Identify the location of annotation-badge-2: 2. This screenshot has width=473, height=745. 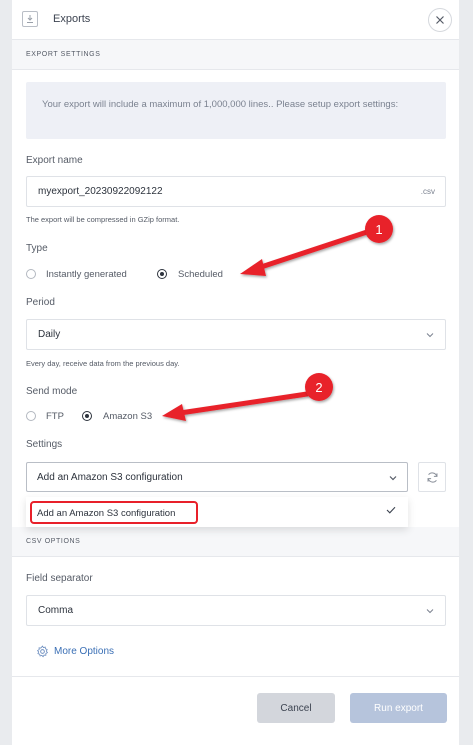
(319, 387).